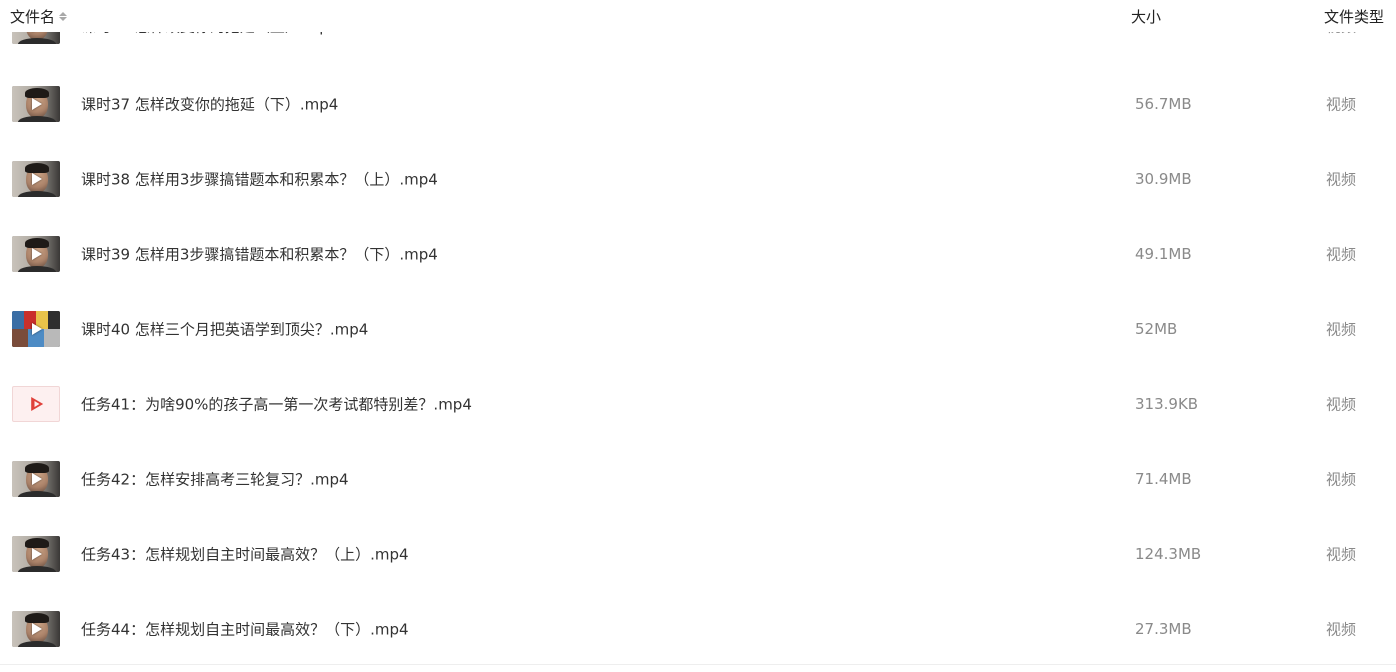  Describe the element at coordinates (1146, 16) in the screenshot. I see `column-header-size: 大小` at that location.